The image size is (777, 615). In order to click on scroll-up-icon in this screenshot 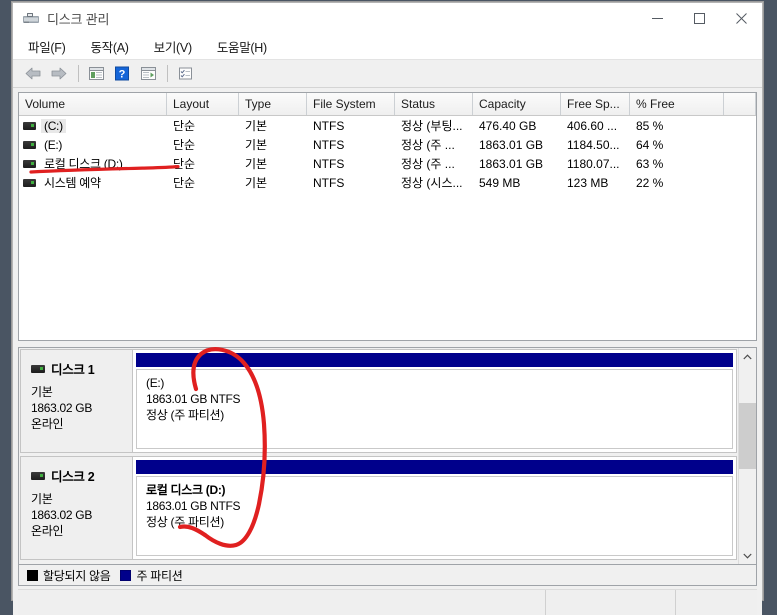, I will do `click(747, 356)`.